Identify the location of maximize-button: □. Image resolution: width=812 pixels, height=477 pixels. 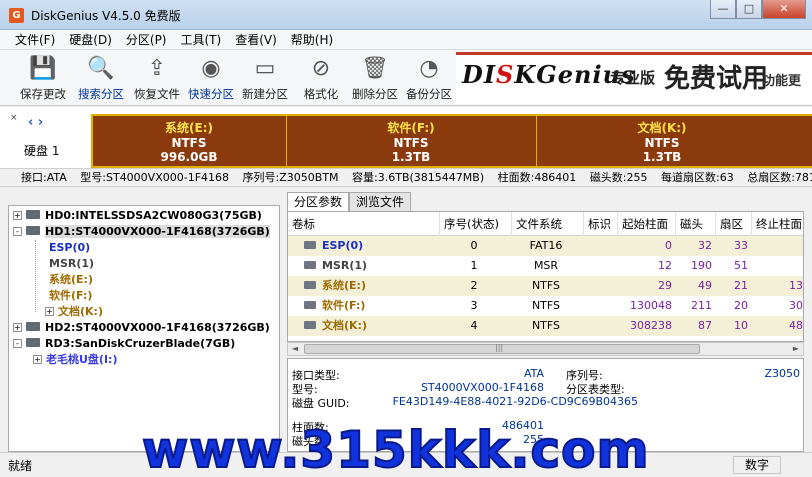
(749, 9).